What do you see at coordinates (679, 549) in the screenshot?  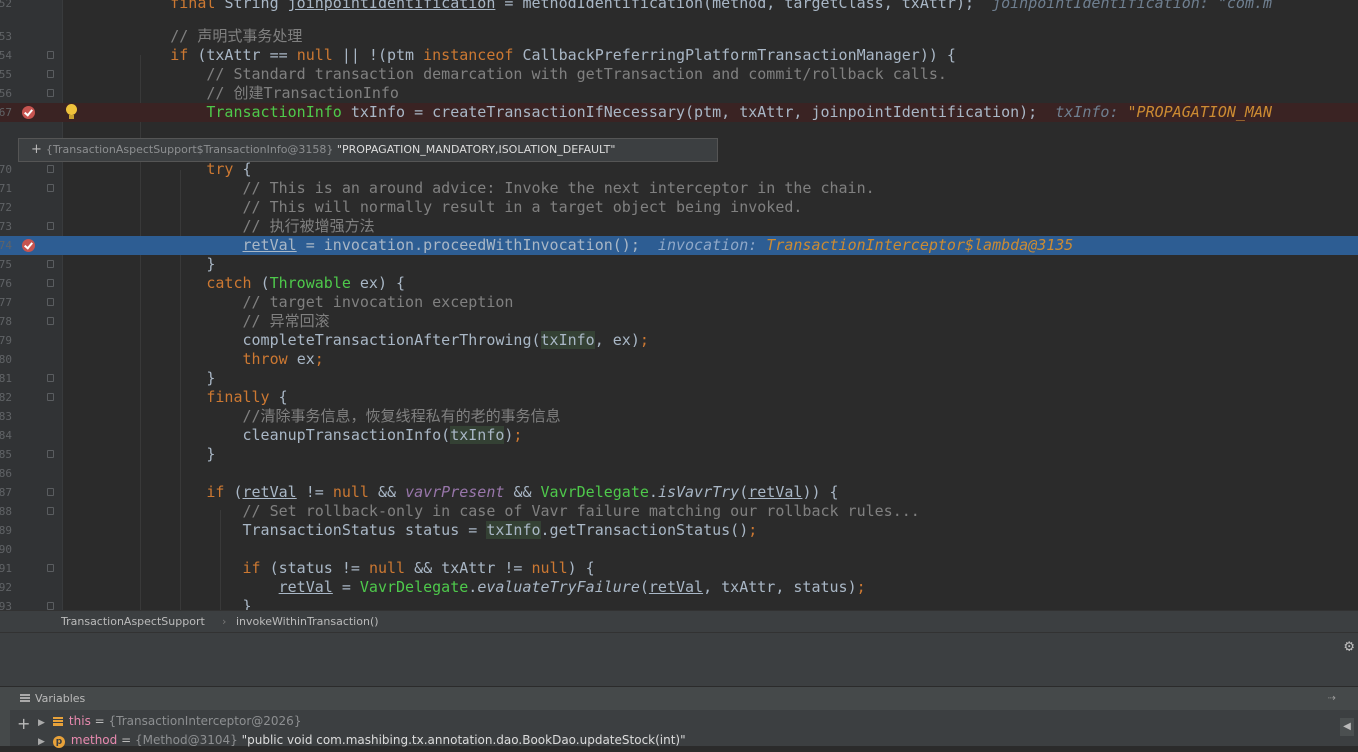 I see `code-line: 90` at bounding box center [679, 549].